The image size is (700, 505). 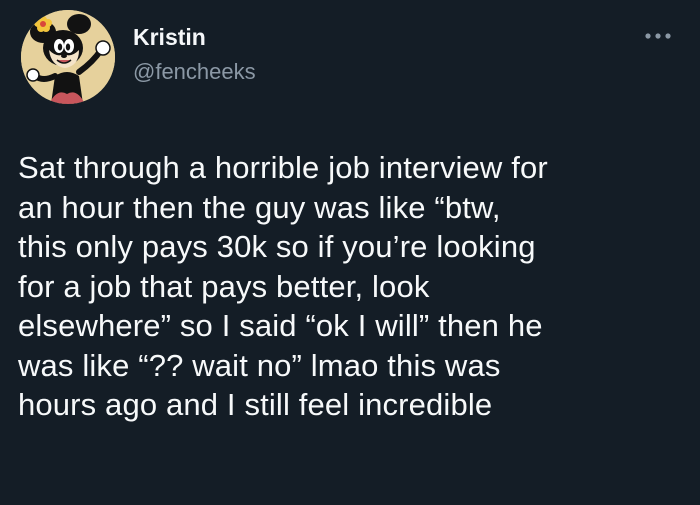 What do you see at coordinates (259, 207) in the screenshot?
I see `tweet-text-line: an hour then the guy was like “btw,` at bounding box center [259, 207].